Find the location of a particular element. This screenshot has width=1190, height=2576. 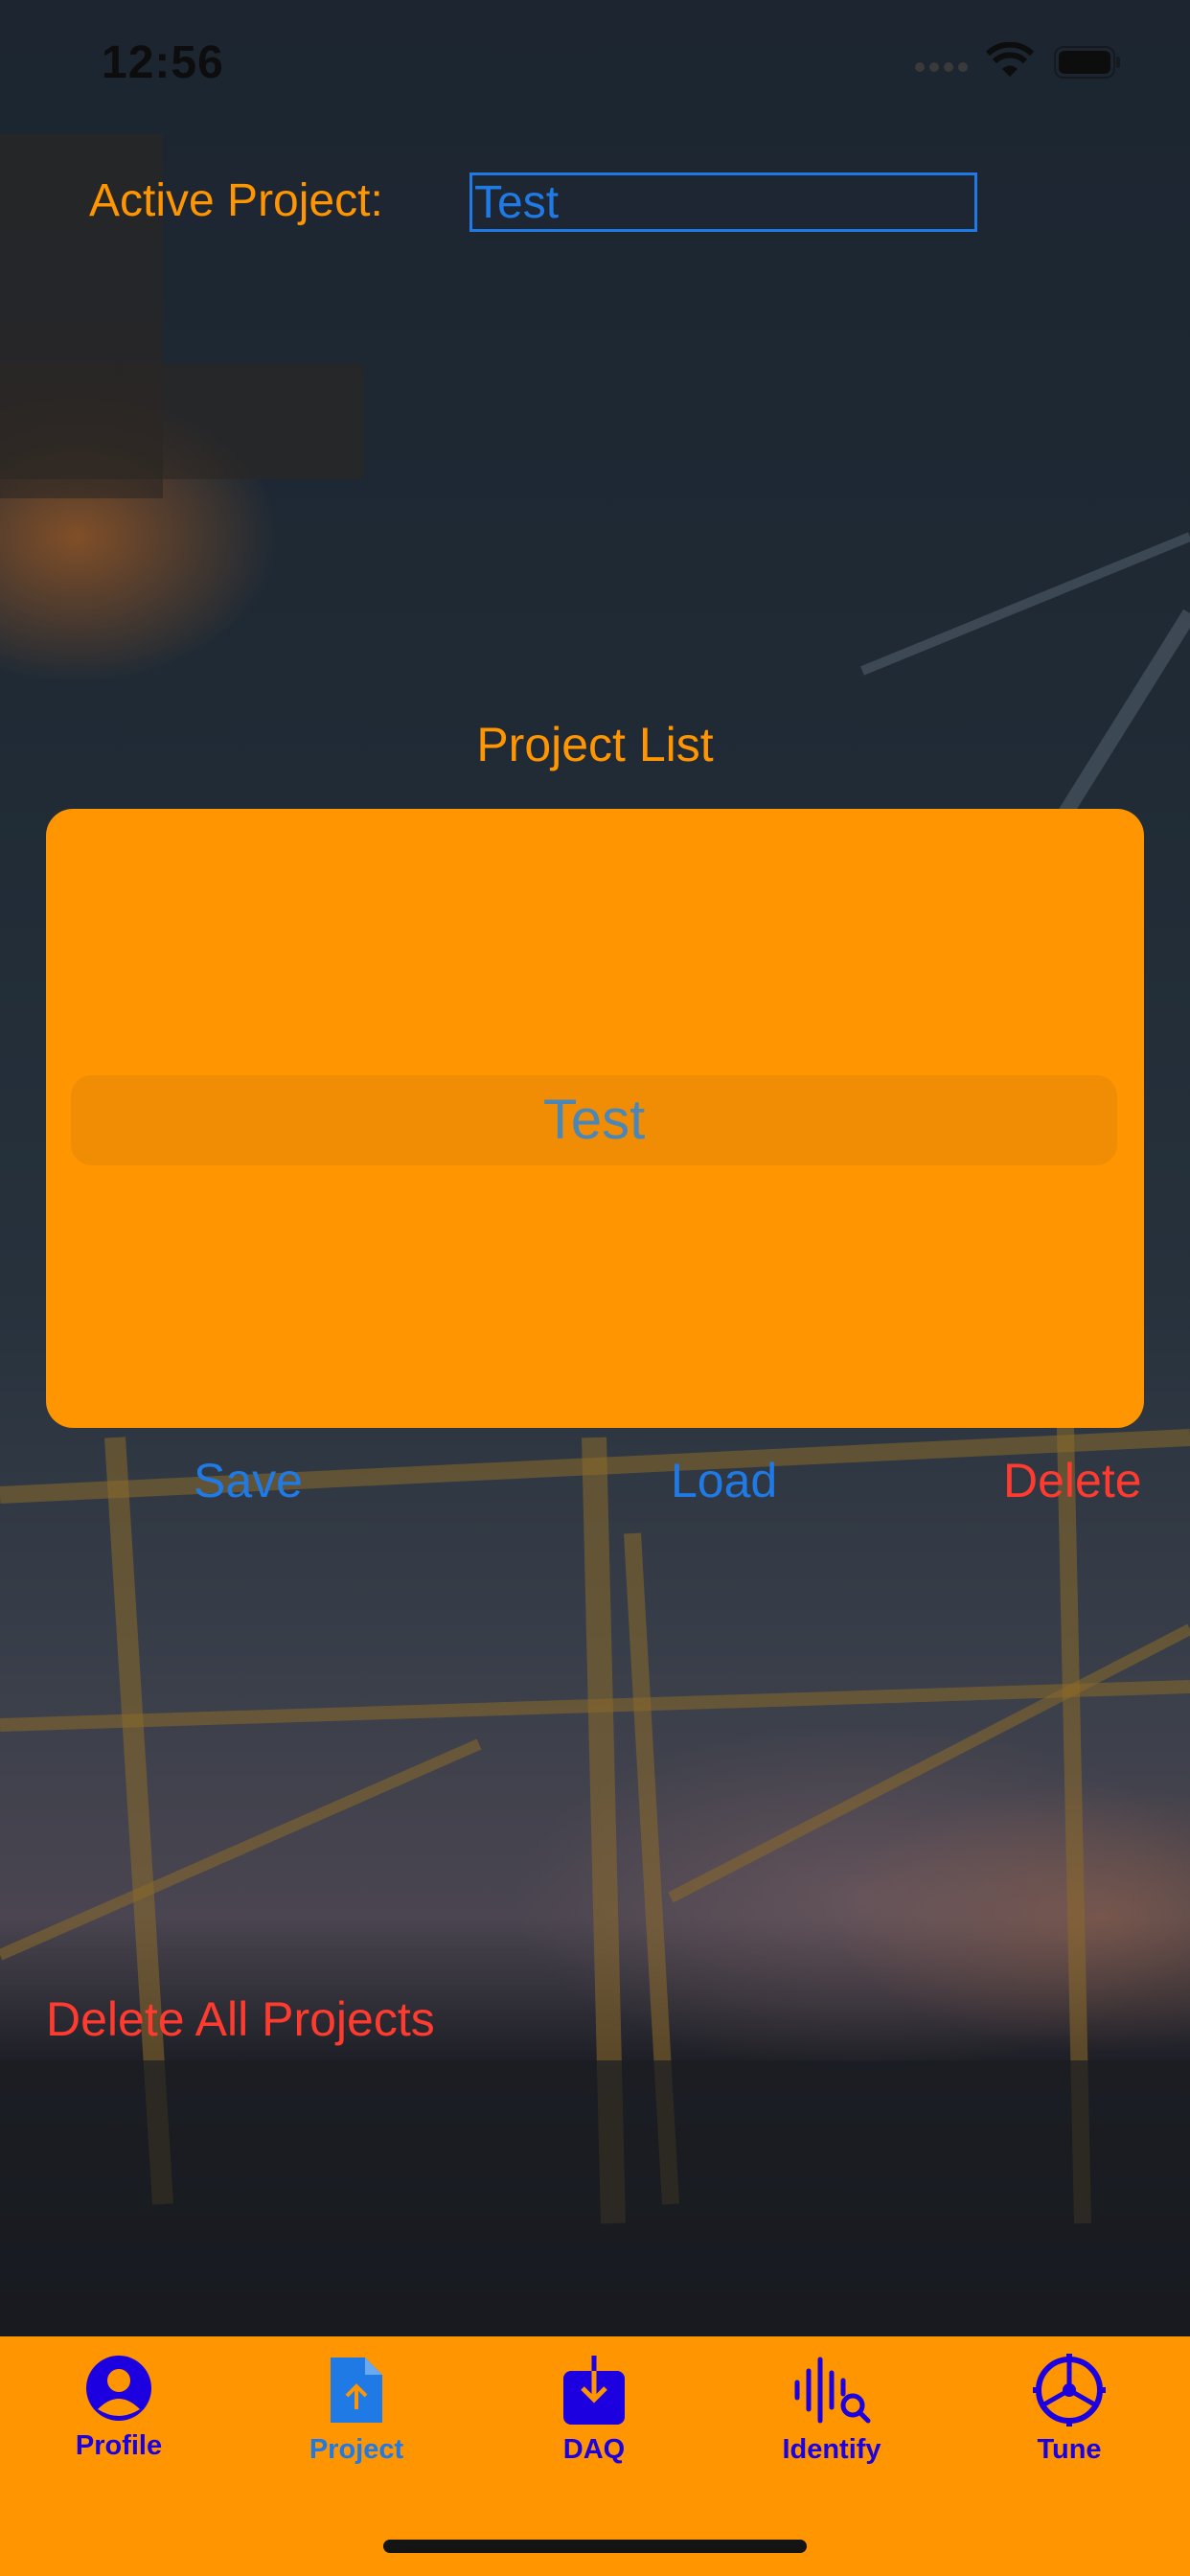

tab-tune: Tune is located at coordinates (1069, 2425).